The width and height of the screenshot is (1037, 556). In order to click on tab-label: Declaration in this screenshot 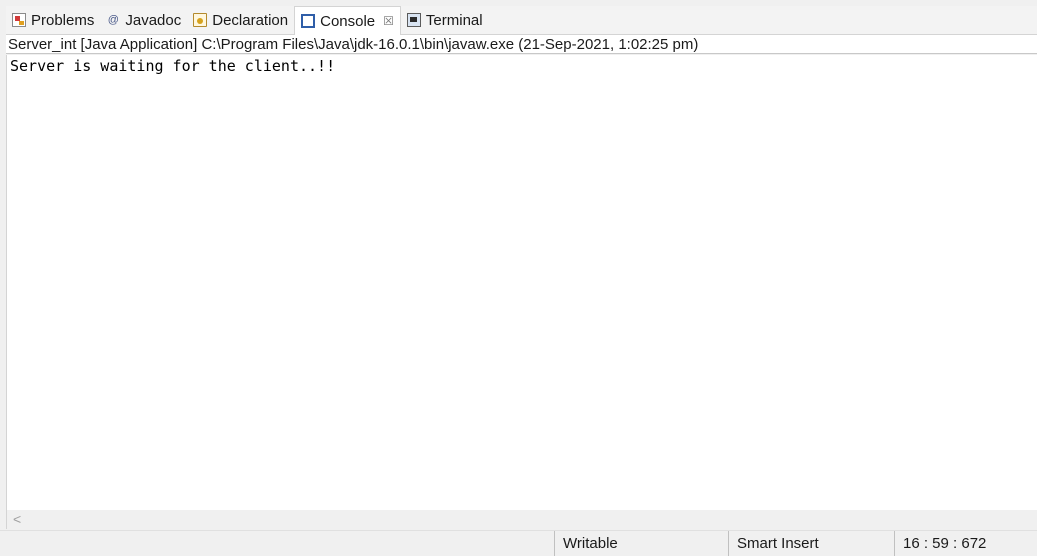, I will do `click(250, 20)`.